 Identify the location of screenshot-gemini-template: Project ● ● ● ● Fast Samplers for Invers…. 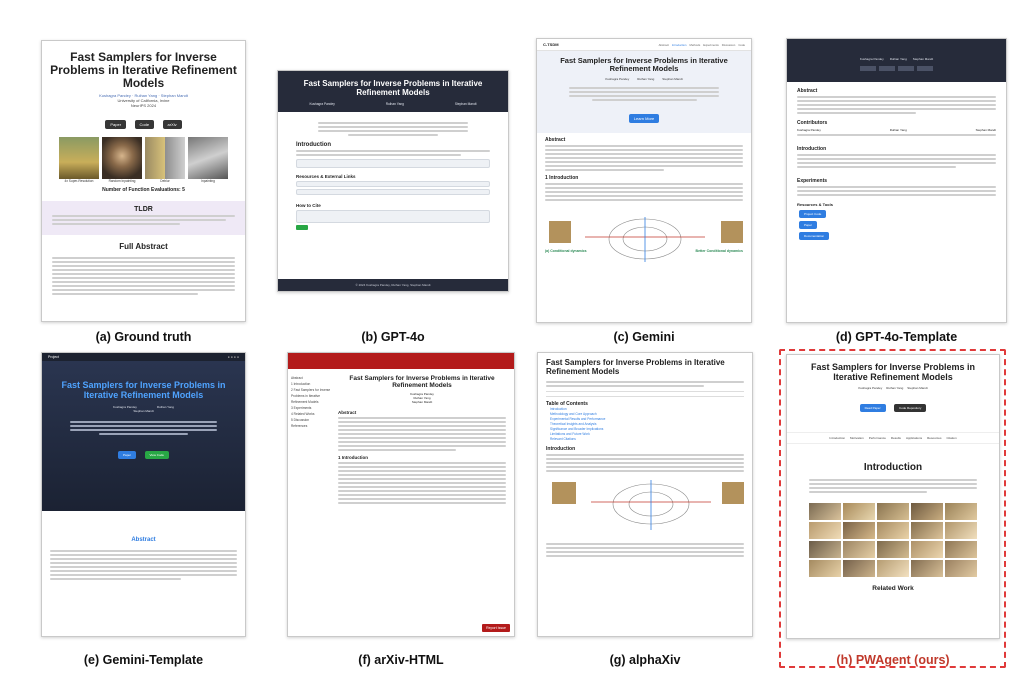
(143, 494).